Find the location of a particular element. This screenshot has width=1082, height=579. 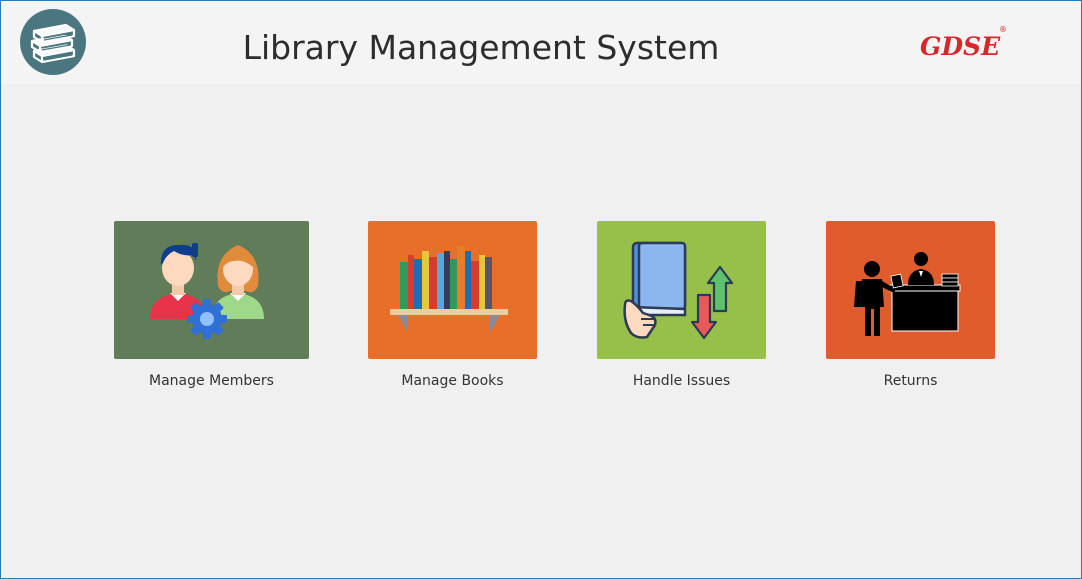

returns-button is located at coordinates (910, 290).